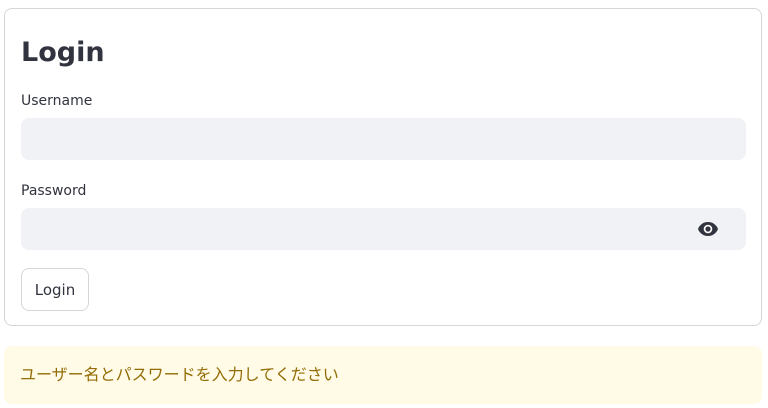  Describe the element at coordinates (179, 374) in the screenshot. I see `alert-message: ユーザー名とパスワードを入力してください` at that location.